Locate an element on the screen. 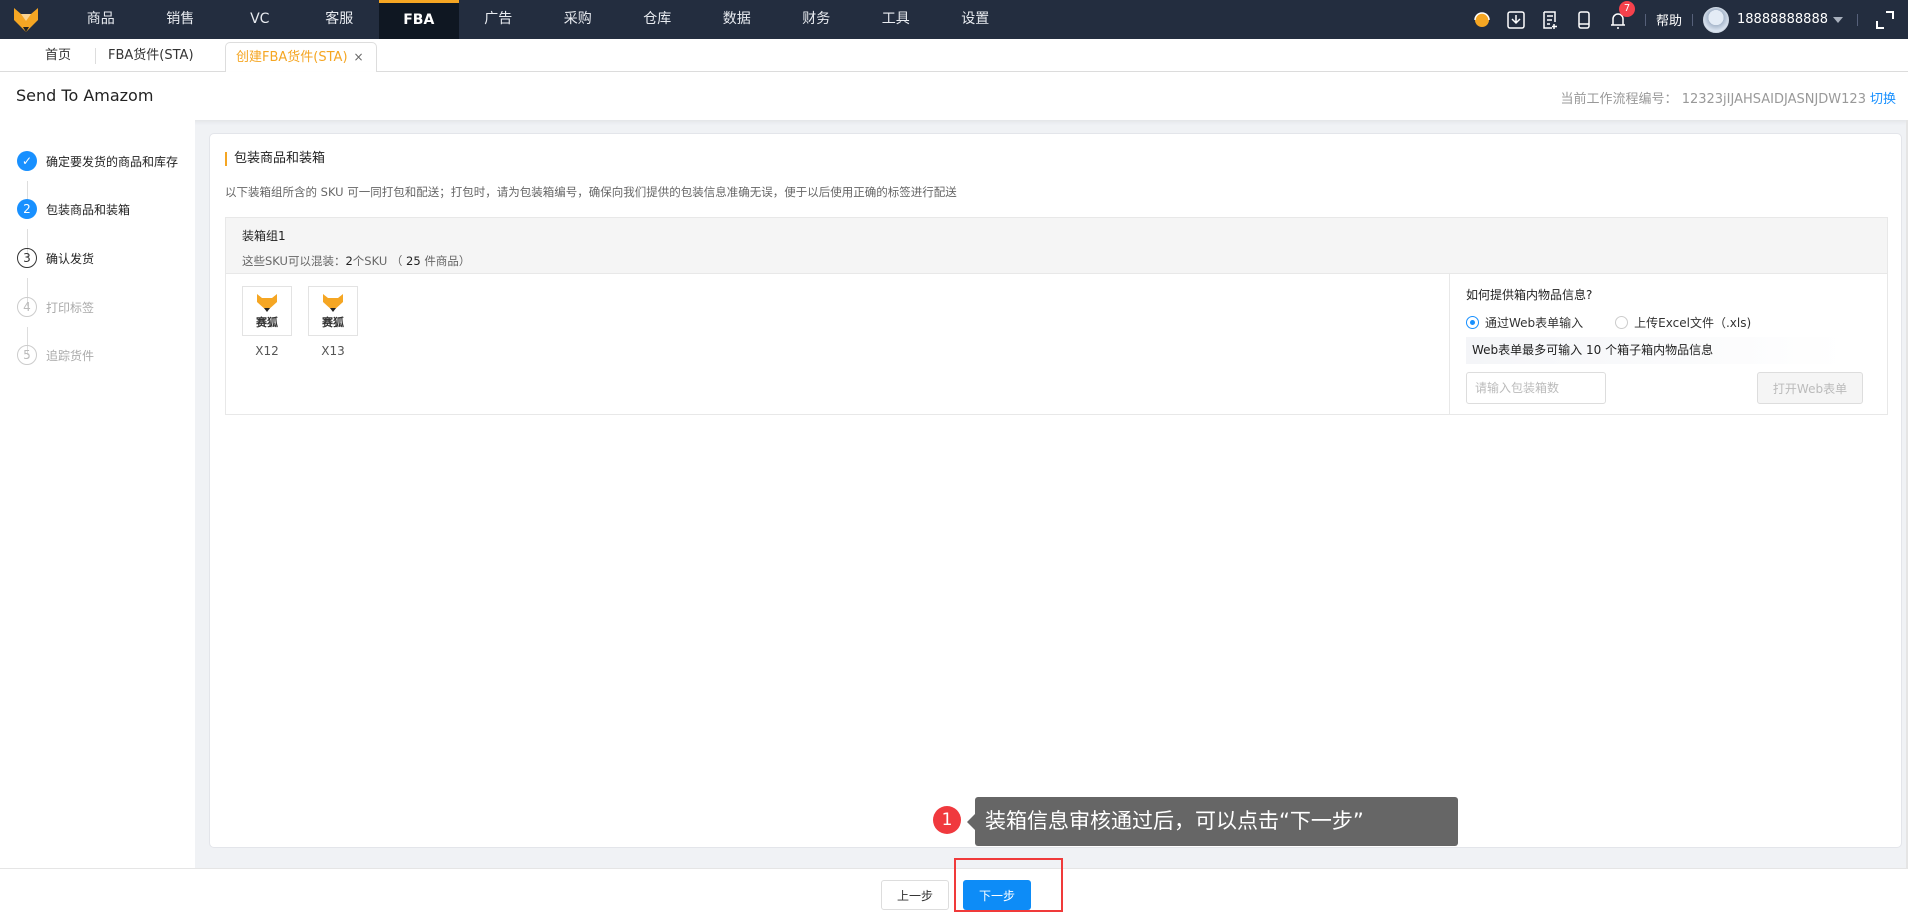  customer-service-icon is located at coordinates (1482, 20).